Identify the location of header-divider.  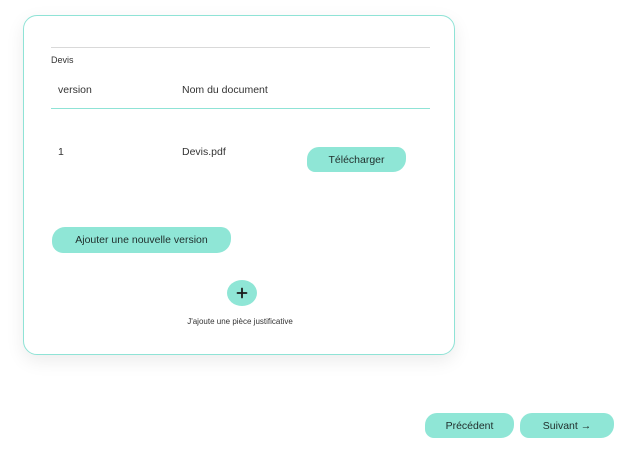
(240, 108).